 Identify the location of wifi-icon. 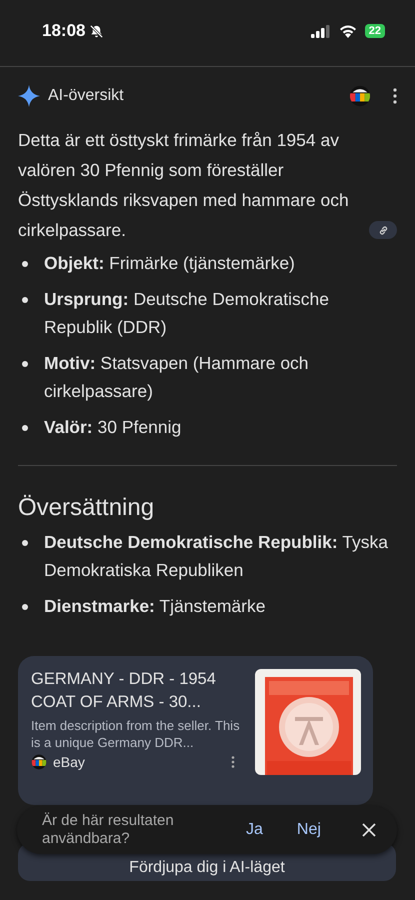
(347, 31).